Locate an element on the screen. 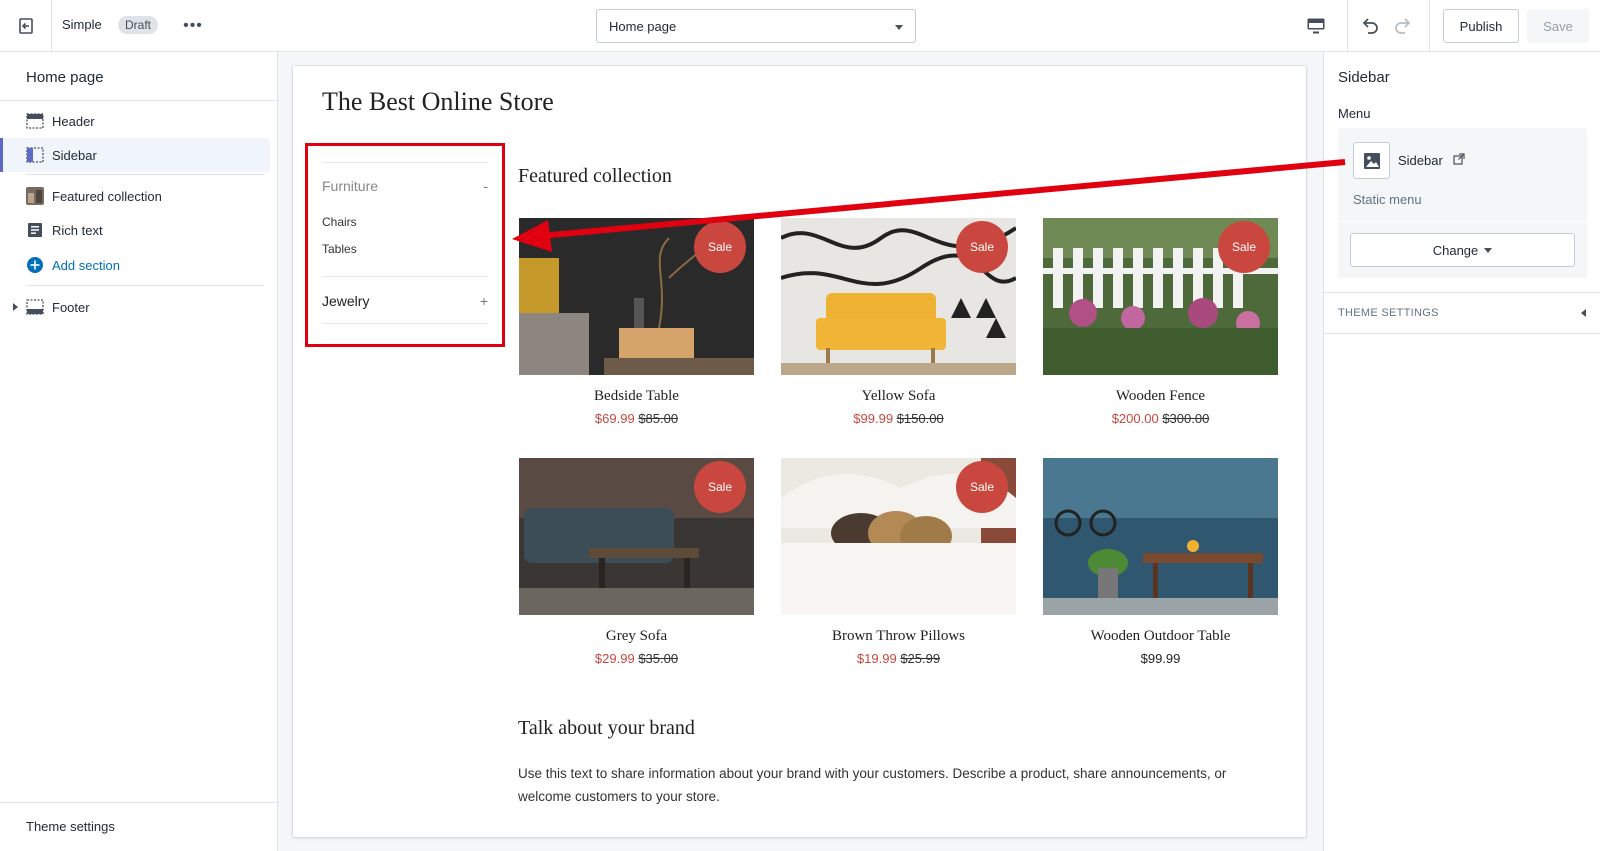  product-card: Sale Bedside Table $69.99 $85.00 is located at coordinates (636, 322).